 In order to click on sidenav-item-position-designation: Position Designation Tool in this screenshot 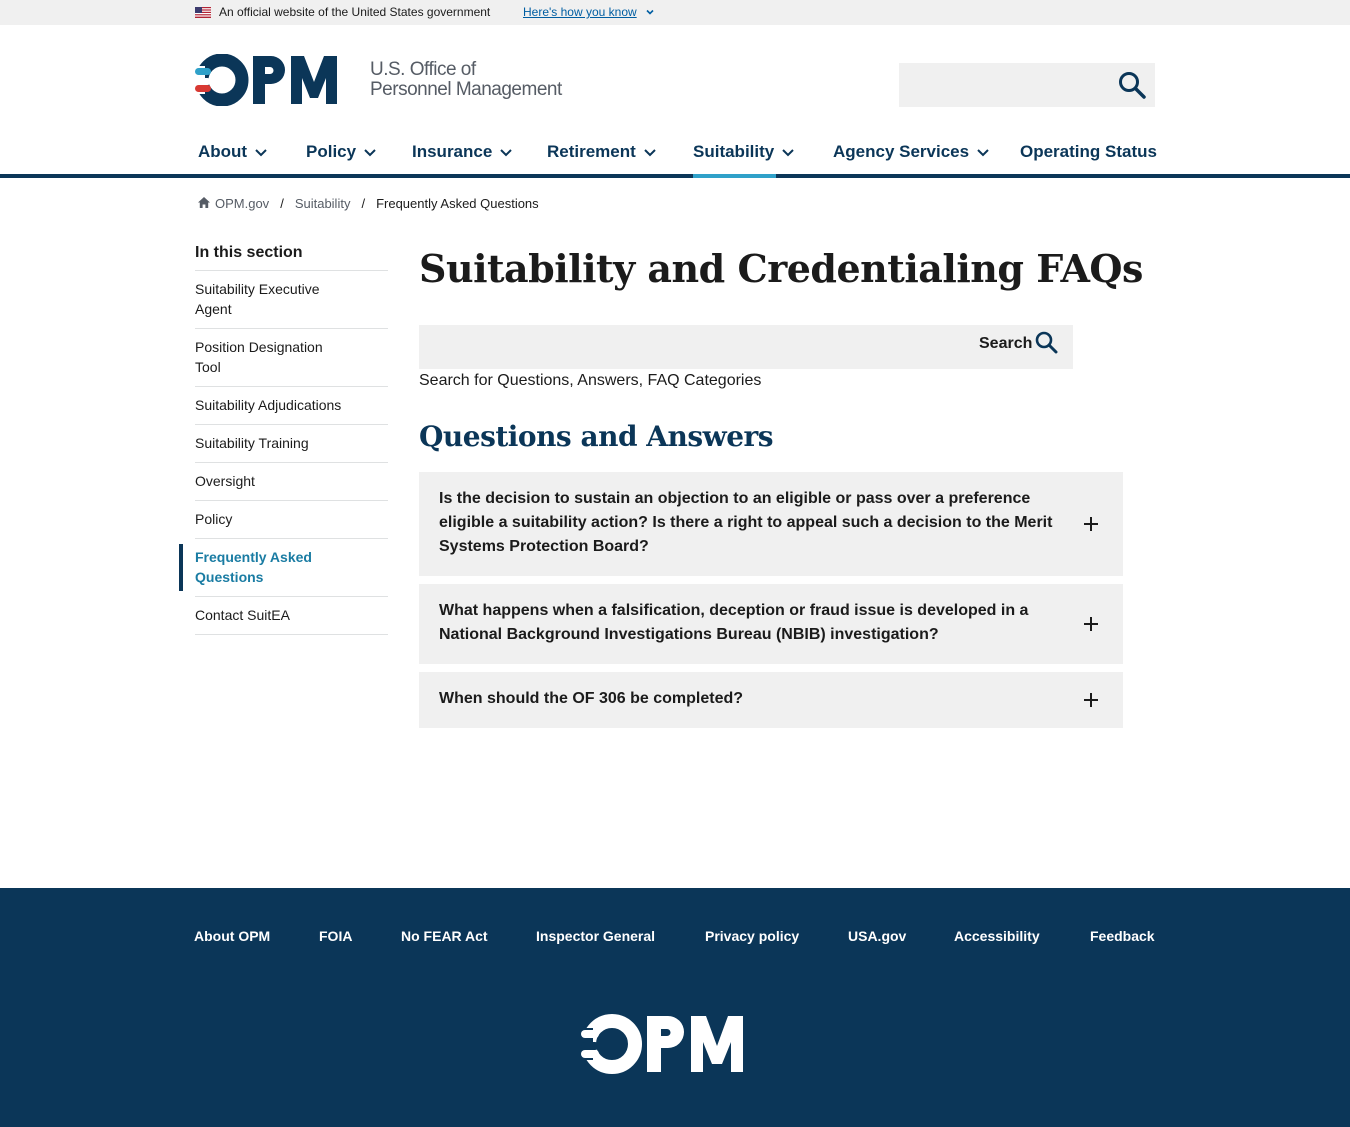, I will do `click(291, 358)`.